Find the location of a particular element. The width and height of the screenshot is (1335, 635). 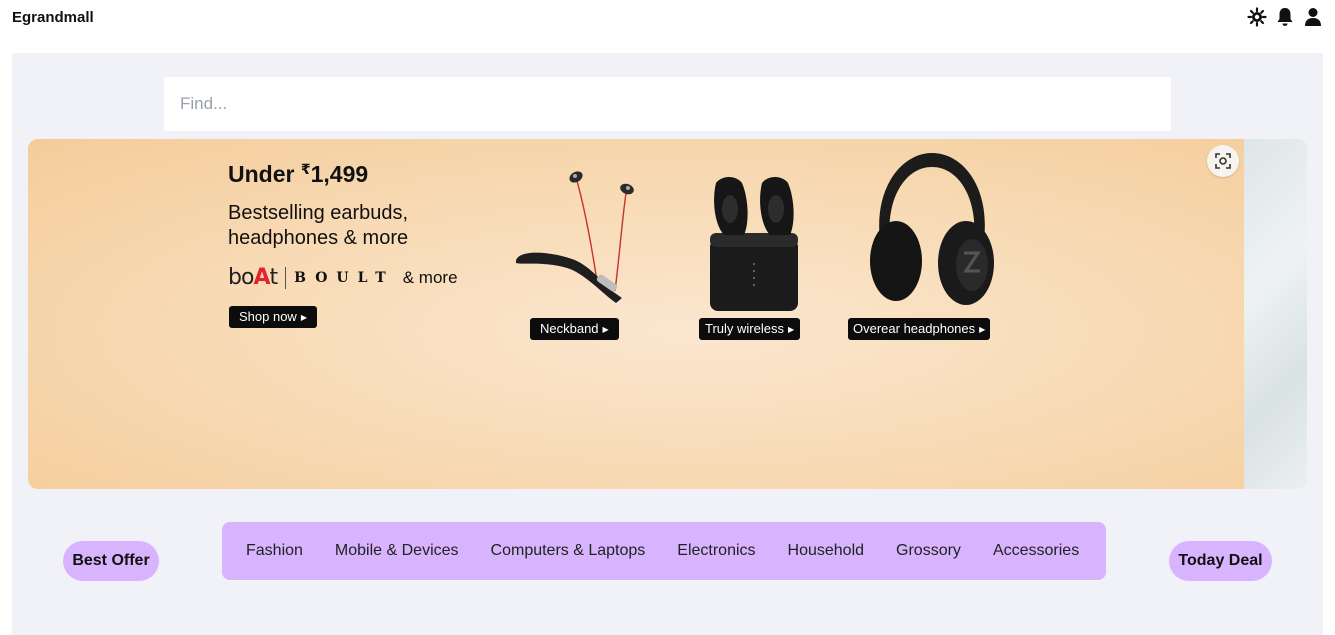

category-grossory: Grossory is located at coordinates (928, 551).